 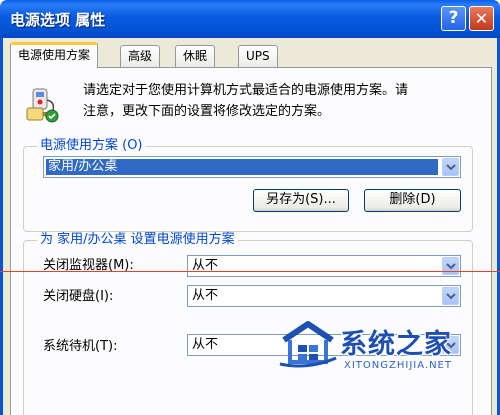 I want to click on tab-hibernate: 休眠, so click(x=195, y=56).